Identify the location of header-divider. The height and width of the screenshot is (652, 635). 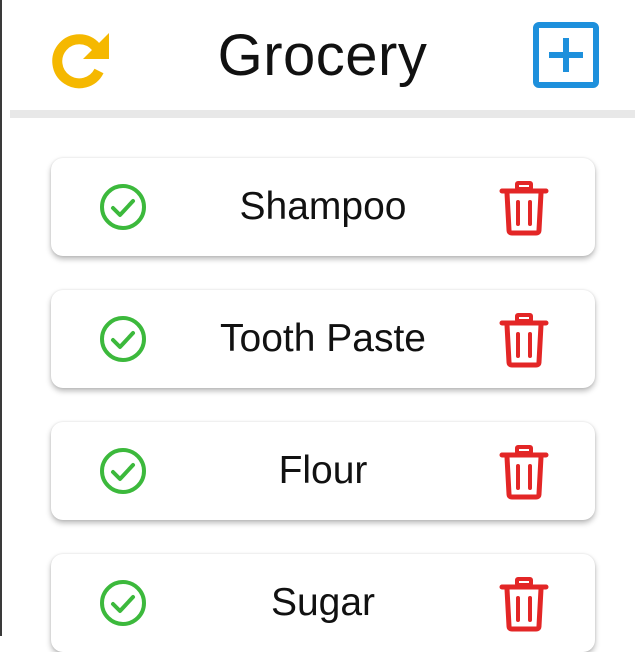
(322, 114).